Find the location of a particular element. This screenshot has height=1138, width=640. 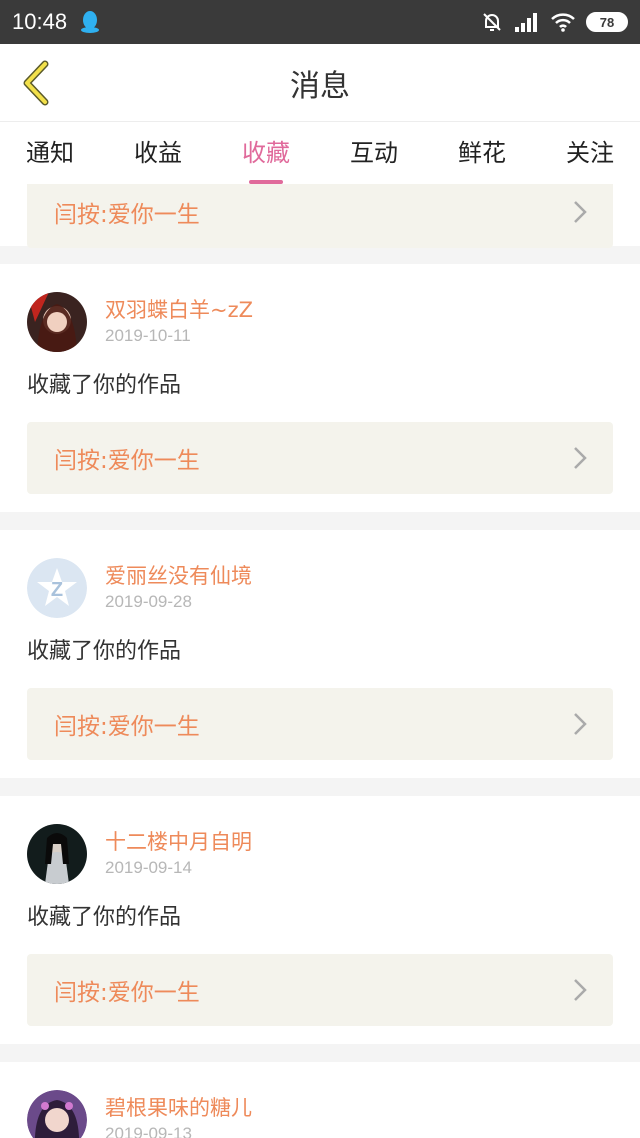

title-bar: 消息 is located at coordinates (320, 83).